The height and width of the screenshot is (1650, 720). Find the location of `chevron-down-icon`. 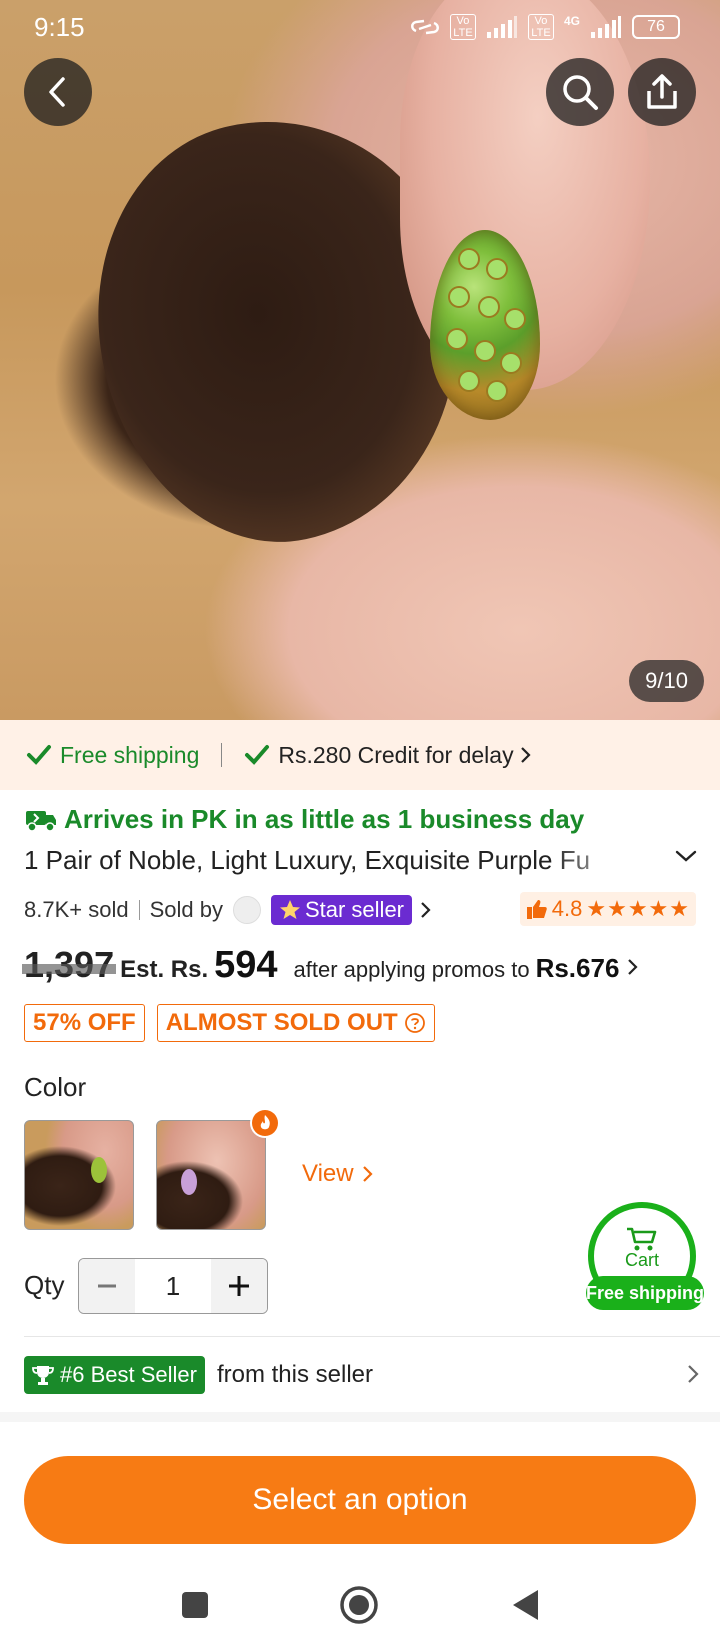

chevron-down-icon is located at coordinates (686, 856).